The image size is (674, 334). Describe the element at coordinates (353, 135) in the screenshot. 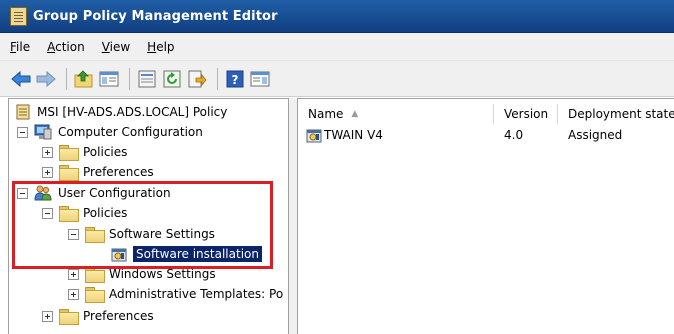

I see `package-name: TWAIN V4` at that location.